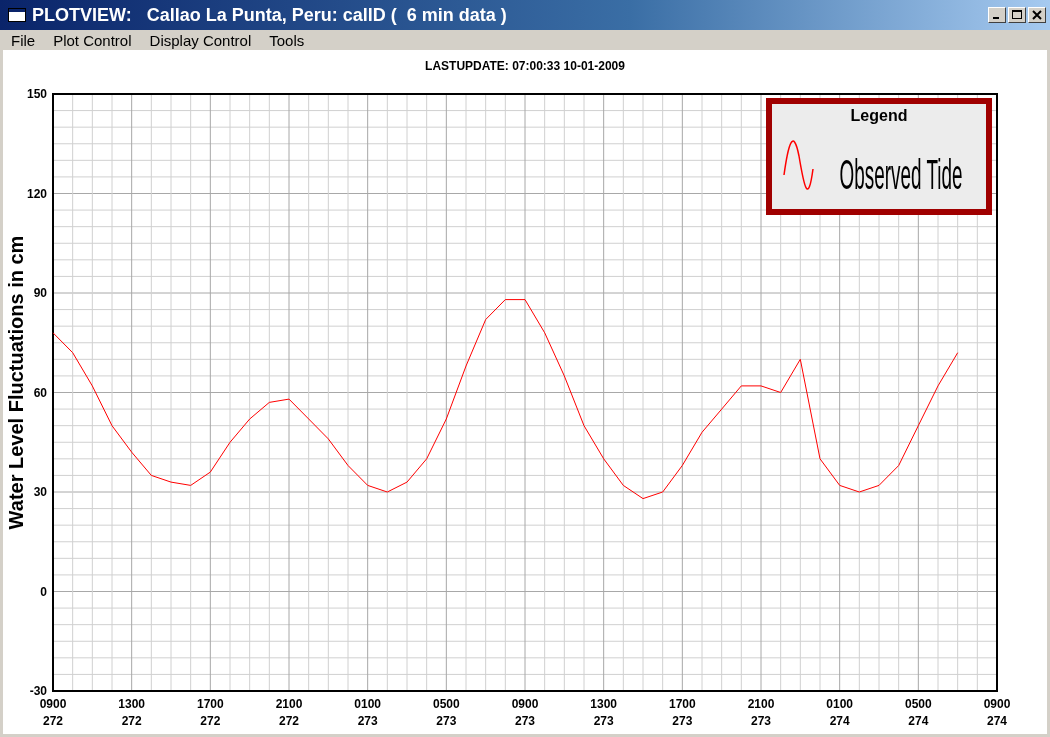  What do you see at coordinates (997, 15) in the screenshot?
I see `minimize-button` at bounding box center [997, 15].